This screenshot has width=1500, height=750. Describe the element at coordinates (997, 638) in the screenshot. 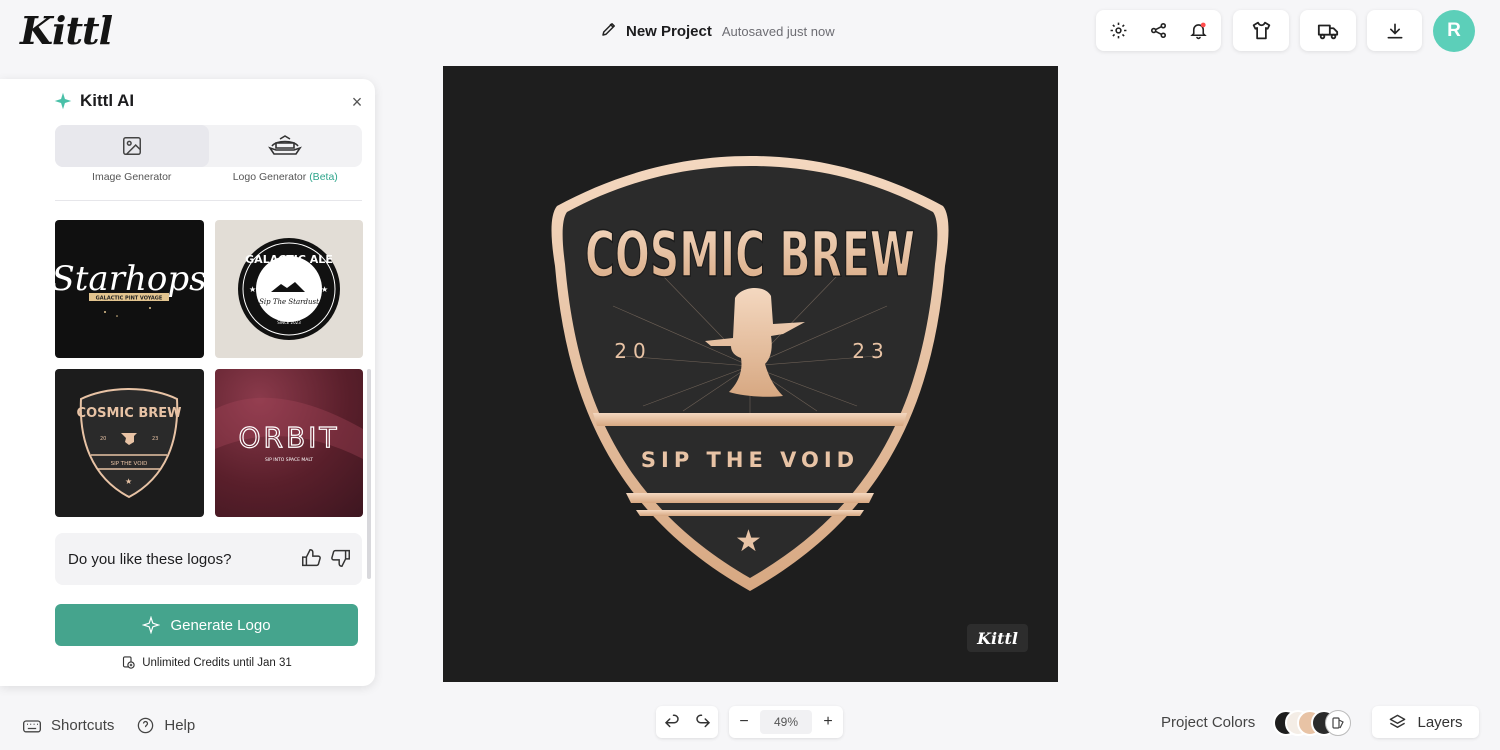

I see `kittl-watermark: Kittl` at that location.